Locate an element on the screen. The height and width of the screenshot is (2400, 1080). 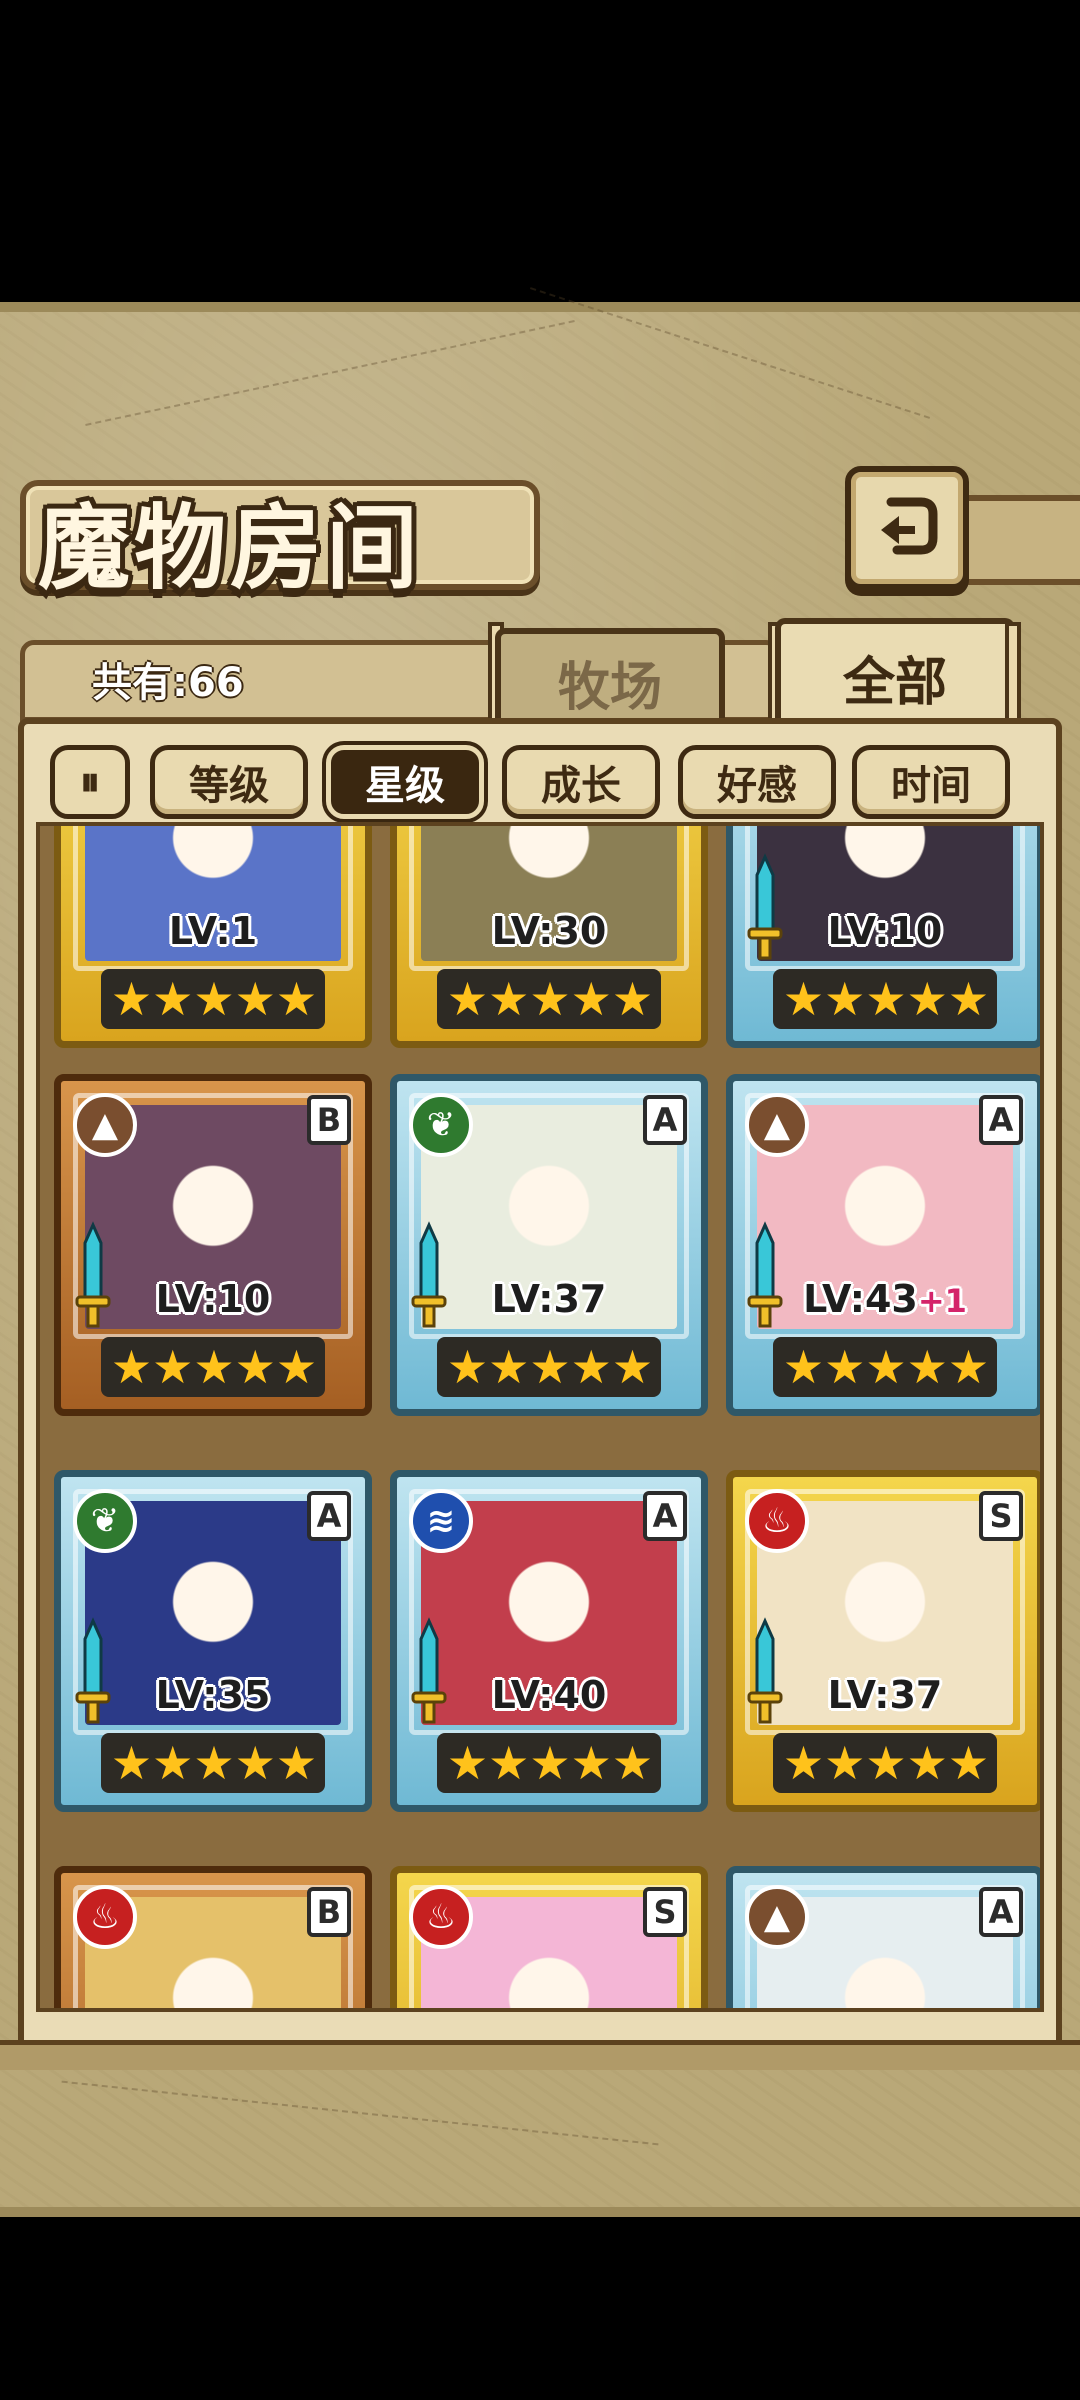
sort-order-icon: ⏸ is located at coordinates (90, 782).